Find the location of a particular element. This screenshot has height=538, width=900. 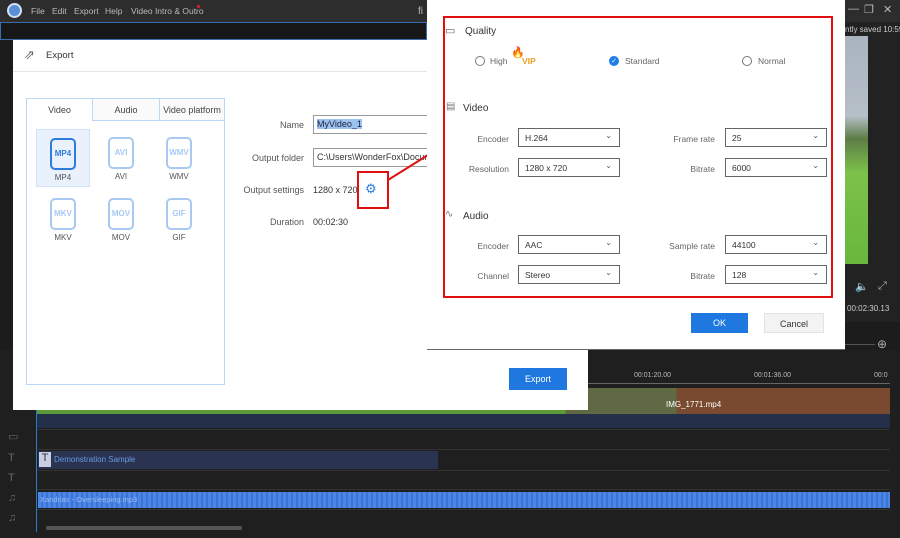

name-label: Name is located at coordinates (291, 125).